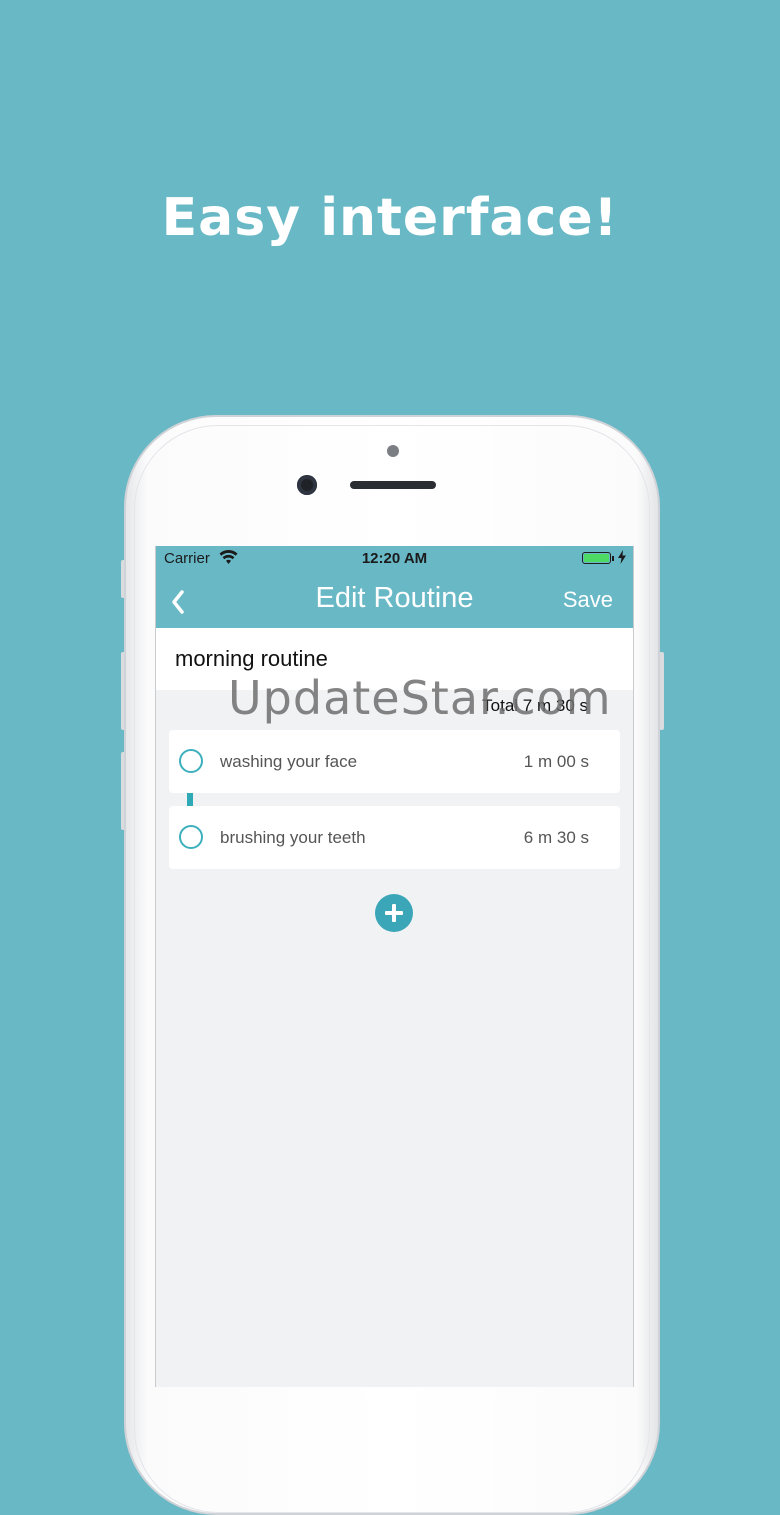 The width and height of the screenshot is (780, 1515). I want to click on earpiece-speaker, so click(393, 485).